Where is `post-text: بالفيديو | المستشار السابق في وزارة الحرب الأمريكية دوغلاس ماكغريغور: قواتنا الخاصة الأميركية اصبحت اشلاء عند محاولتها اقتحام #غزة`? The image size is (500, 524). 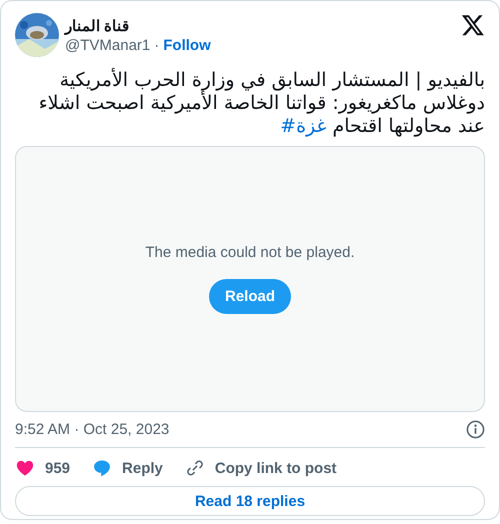
post-text: بالفيديو | المستشار السابق في وزارة الحرب الأمريكية دوغلاس ماكغريغور: قواتنا الخاصة الأميركية اصبحت اشلاء عند محاولتها اقتحام #غزة is located at coordinates (261, 103).